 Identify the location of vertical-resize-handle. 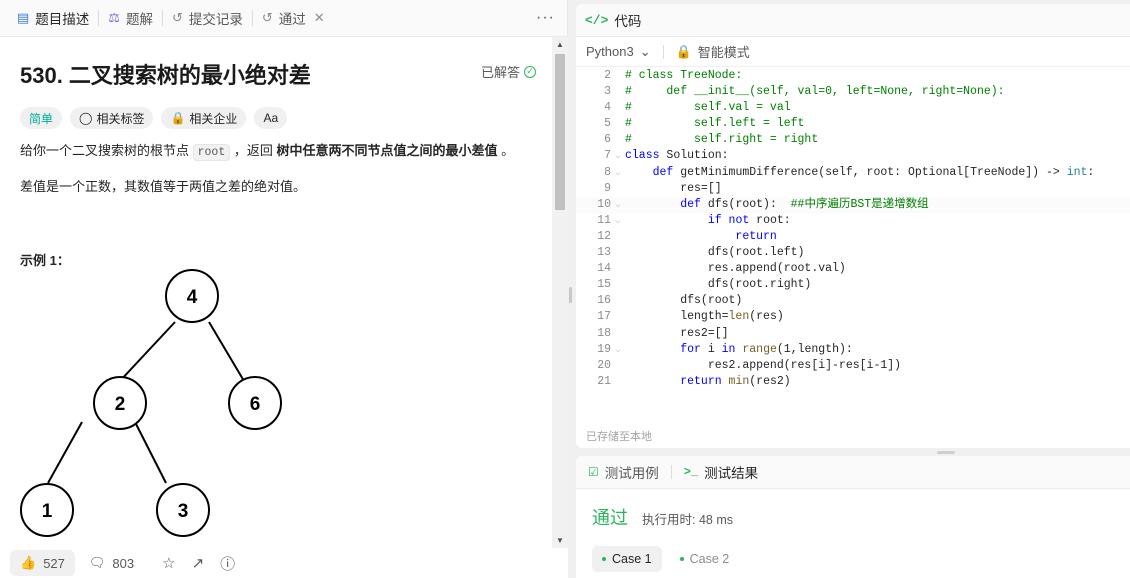
(946, 452).